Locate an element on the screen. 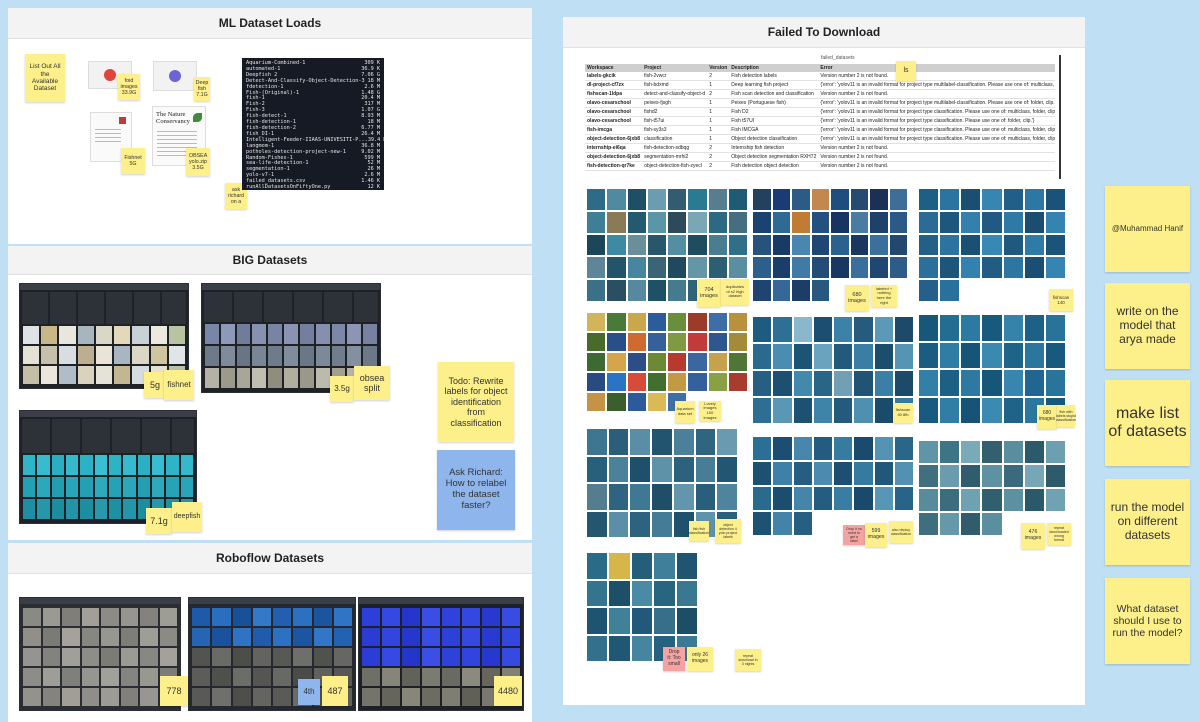 The image size is (1200, 722). sticky-ls: ls is located at coordinates (906, 71).